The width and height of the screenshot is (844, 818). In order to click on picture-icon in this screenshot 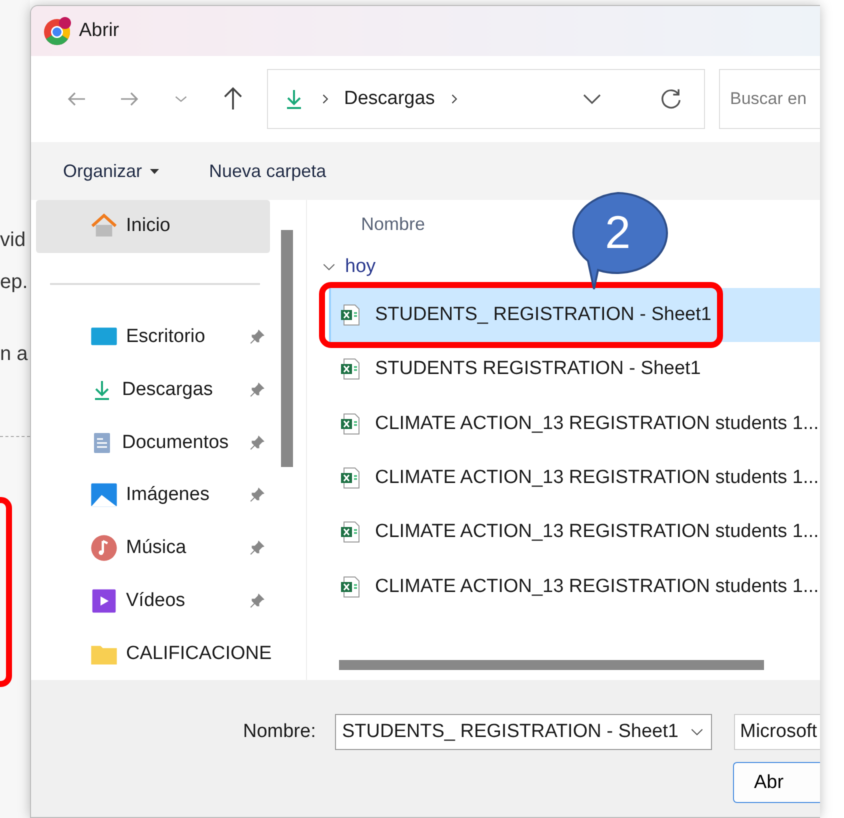, I will do `click(104, 495)`.